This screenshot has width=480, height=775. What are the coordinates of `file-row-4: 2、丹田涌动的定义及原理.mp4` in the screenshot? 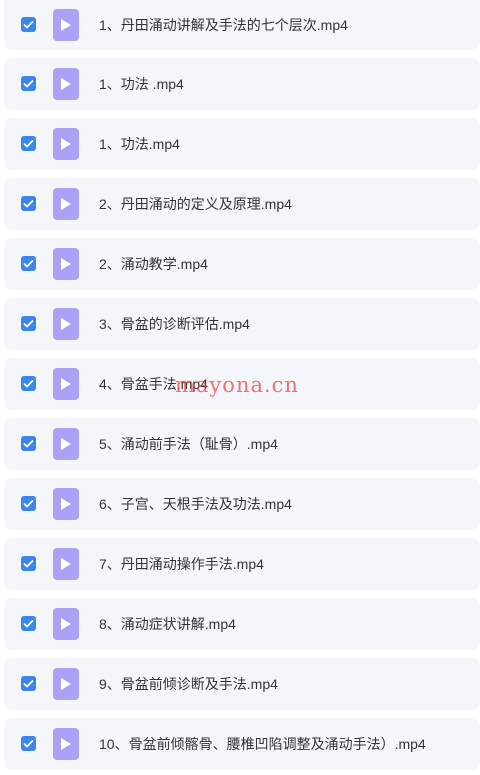 It's located at (242, 204).